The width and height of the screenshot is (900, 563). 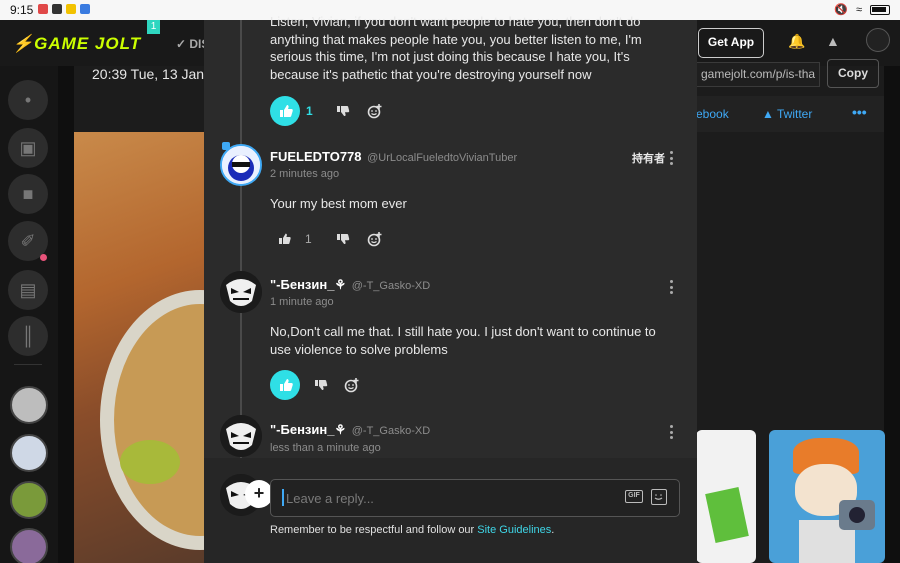 I want to click on quests-icon: ▲, so click(x=833, y=41).